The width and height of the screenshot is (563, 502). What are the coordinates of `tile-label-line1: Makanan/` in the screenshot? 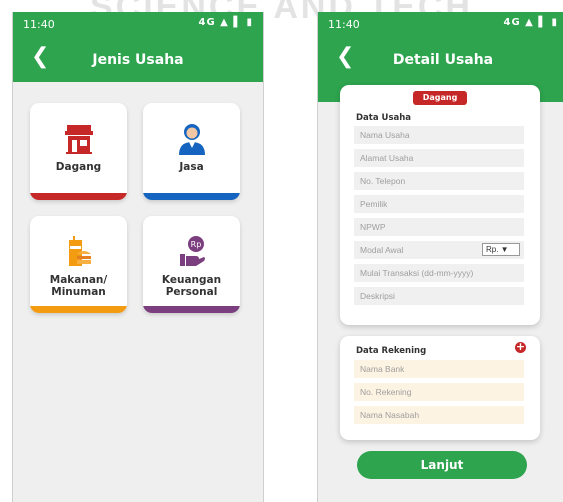 It's located at (78, 280).